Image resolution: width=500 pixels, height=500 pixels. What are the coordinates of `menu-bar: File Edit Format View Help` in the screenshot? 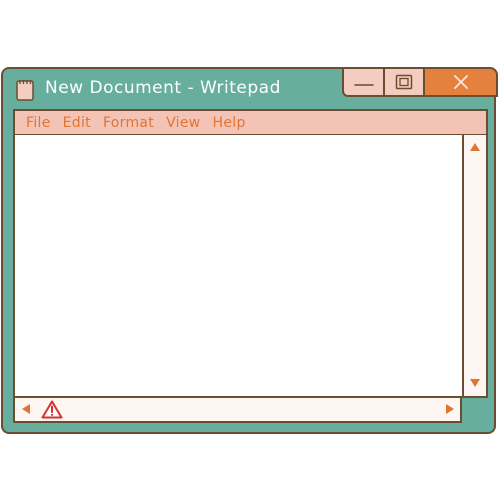 It's located at (250, 122).